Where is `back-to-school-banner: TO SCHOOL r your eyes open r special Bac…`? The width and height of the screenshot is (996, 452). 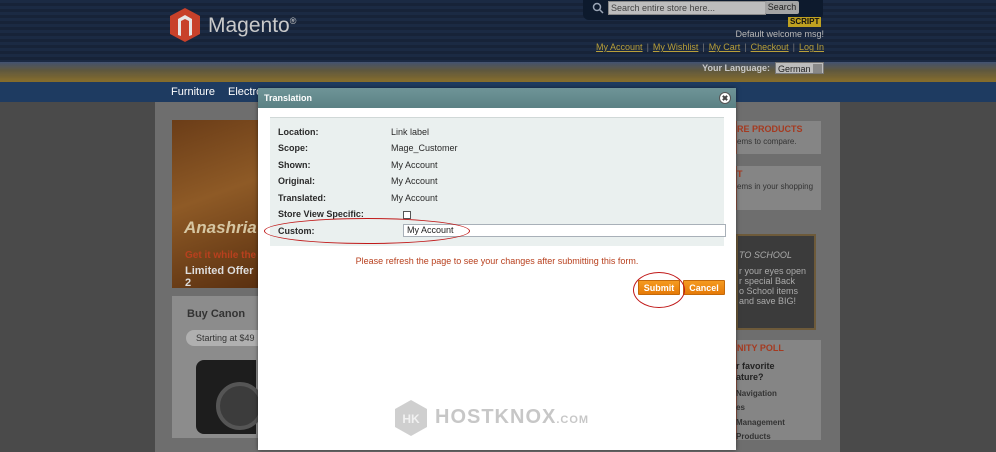 back-to-school-banner: TO SCHOOL r your eyes open r special Bac… is located at coordinates (776, 282).